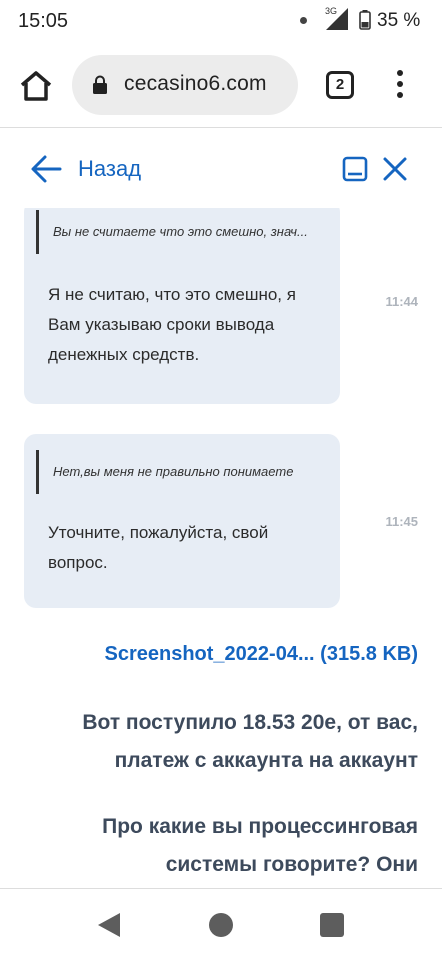 This screenshot has height=960, width=442. I want to click on status-bar: 15:05 3G 35 %, so click(221, 22).